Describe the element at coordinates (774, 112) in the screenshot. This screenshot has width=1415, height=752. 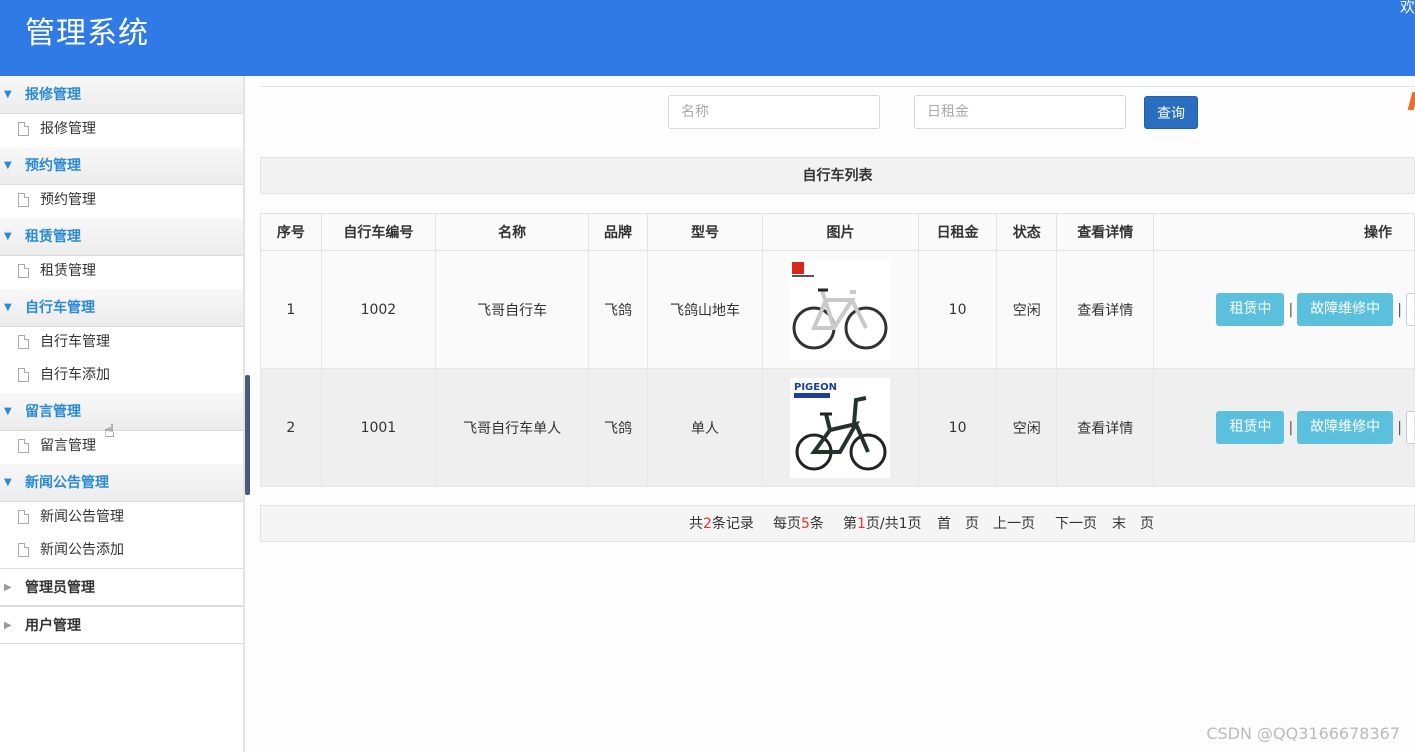
I see `name-search-input` at that location.